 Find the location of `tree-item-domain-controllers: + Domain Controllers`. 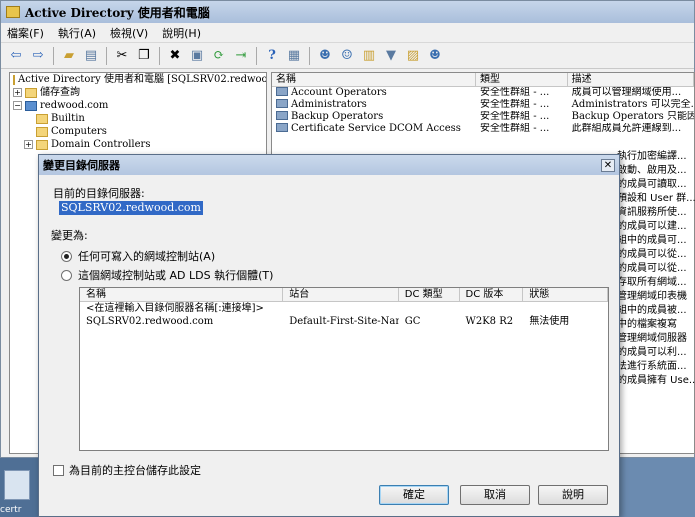

tree-item-domain-controllers: + Domain Controllers is located at coordinates (138, 144).